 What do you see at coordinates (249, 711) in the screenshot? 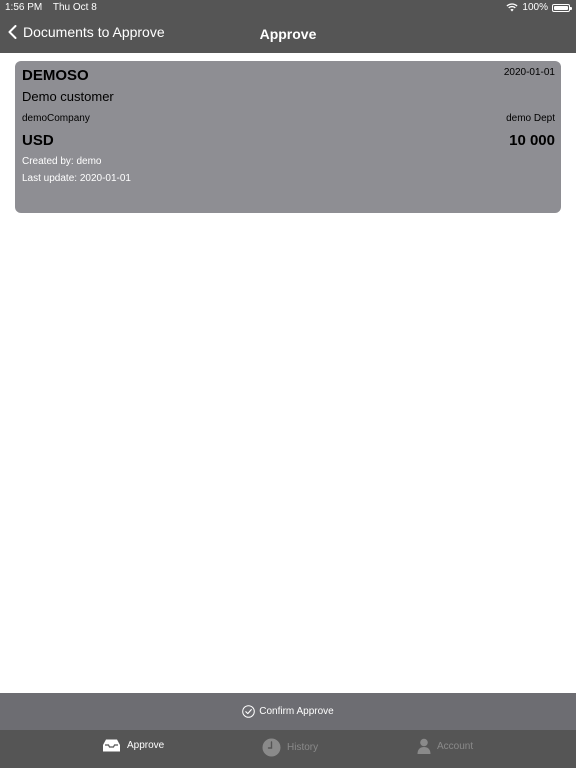
I see `checkmark-circle-icon` at bounding box center [249, 711].